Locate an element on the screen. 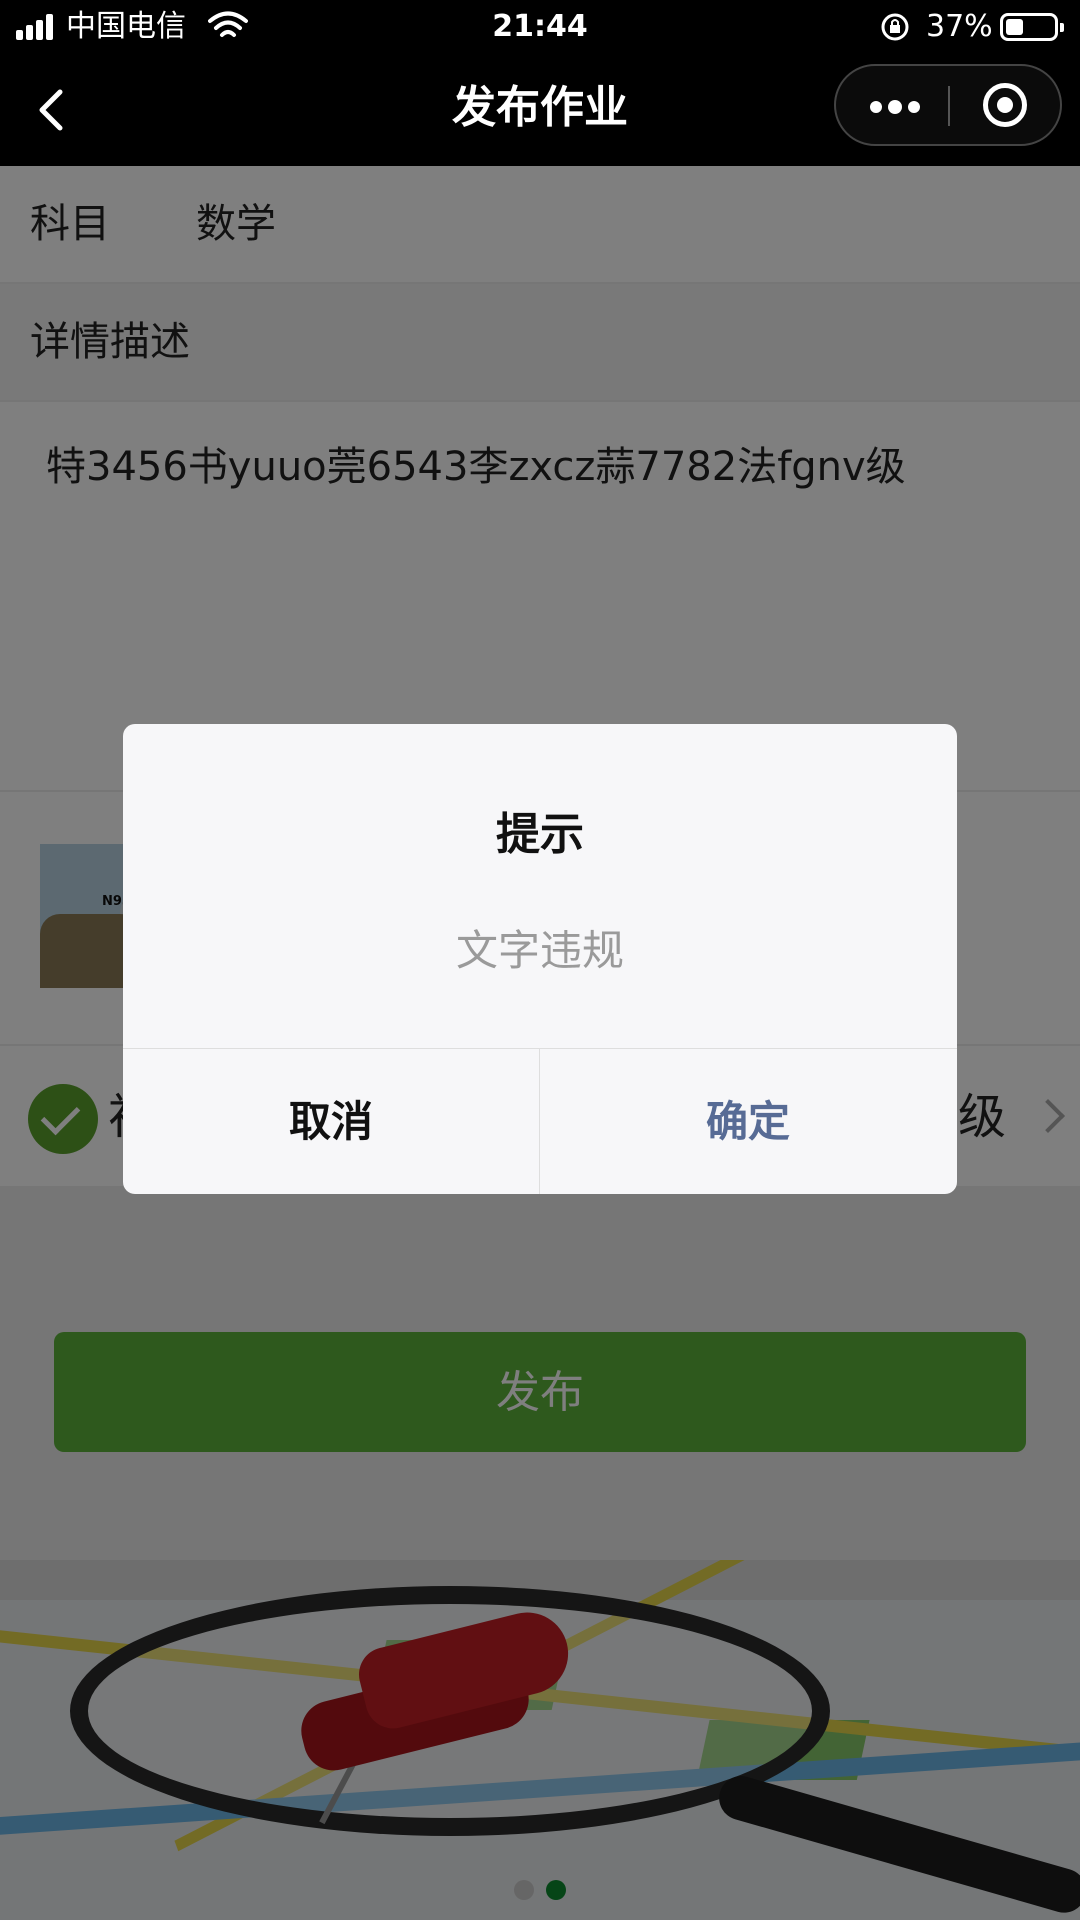 The image size is (1080, 1920). more-icon is located at coordinates (892, 105).